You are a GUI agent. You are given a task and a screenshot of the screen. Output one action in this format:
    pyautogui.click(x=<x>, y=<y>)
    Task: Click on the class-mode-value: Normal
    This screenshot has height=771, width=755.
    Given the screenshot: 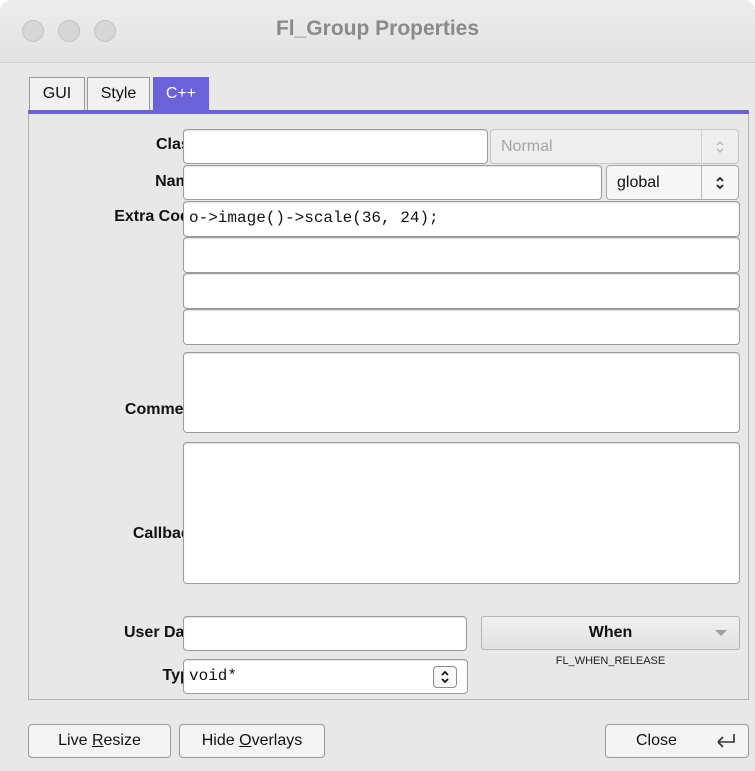 What is the action you would take?
    pyautogui.click(x=527, y=146)
    